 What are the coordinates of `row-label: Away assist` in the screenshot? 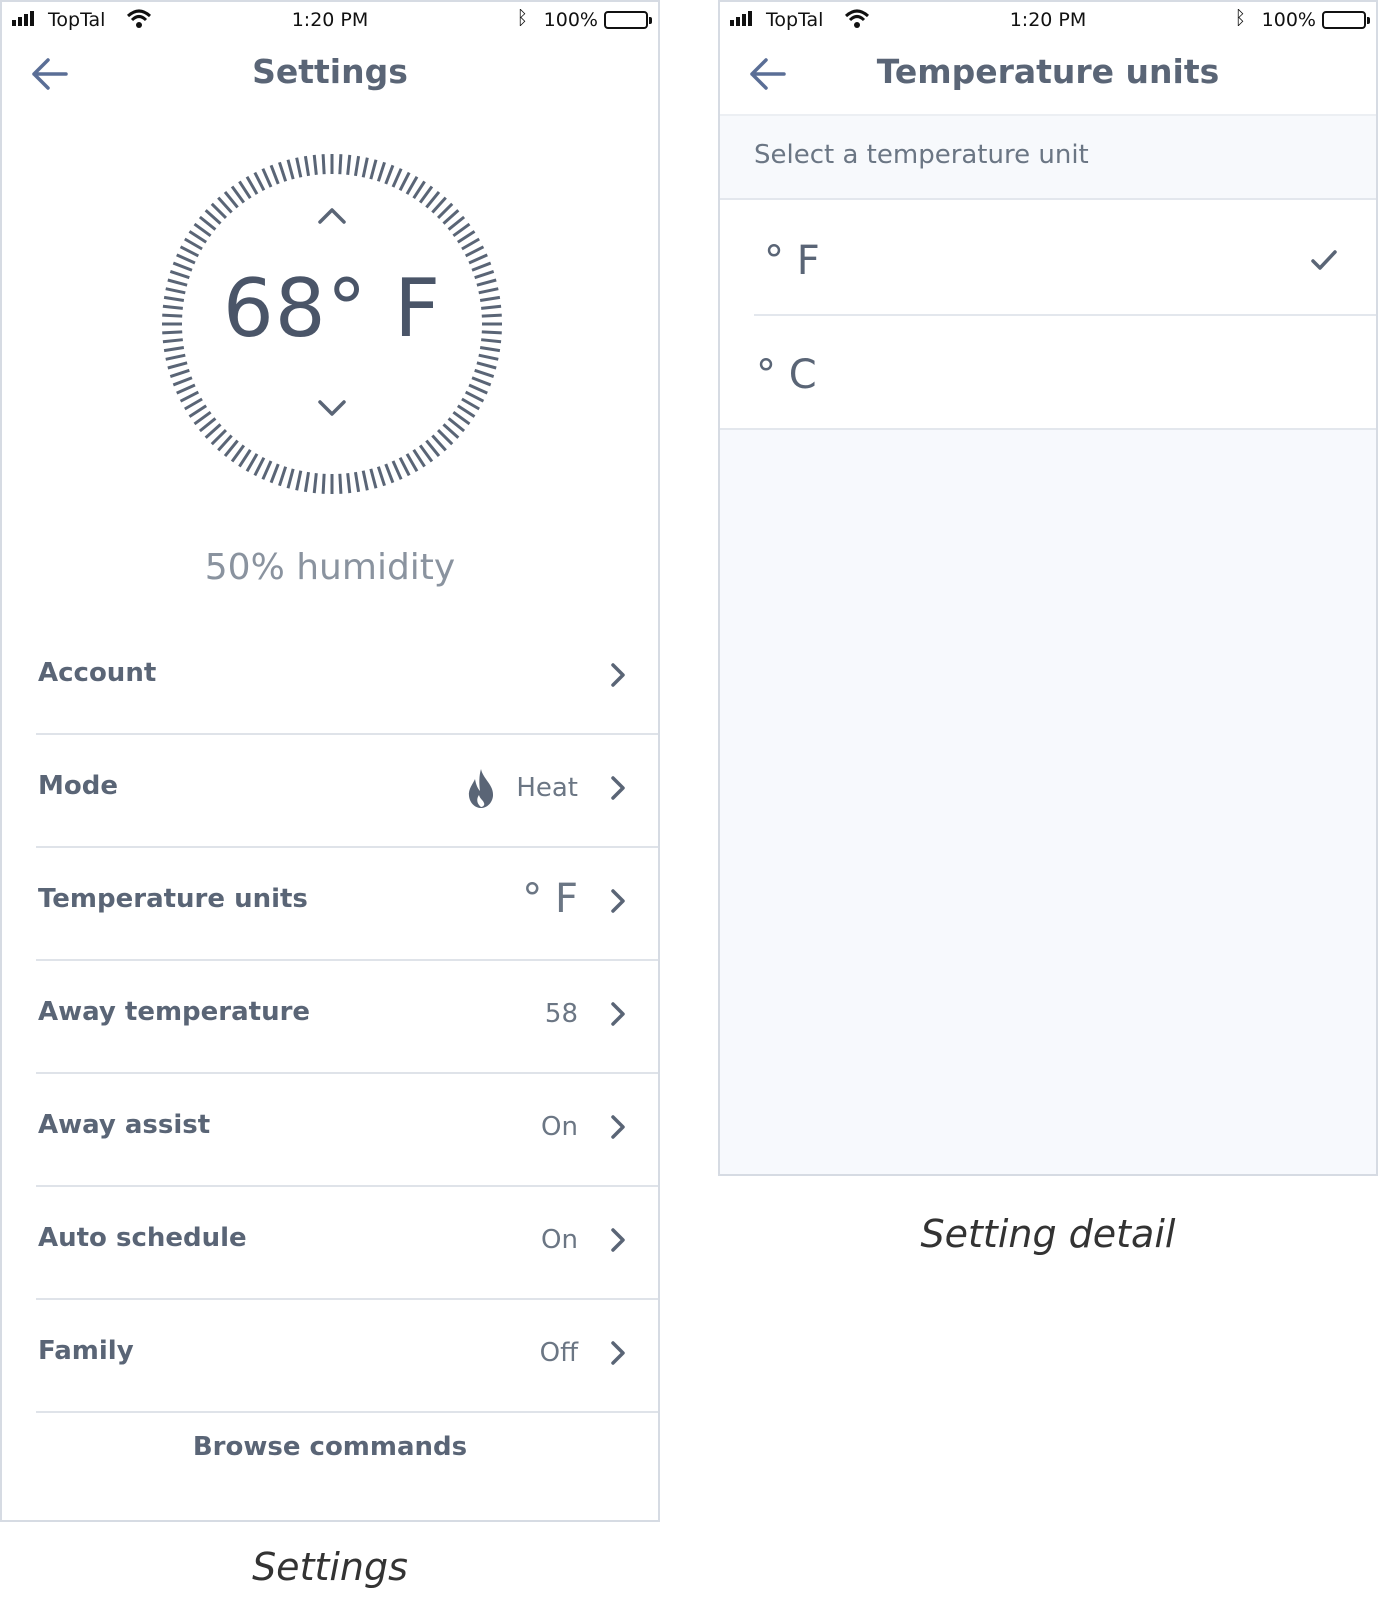 It's located at (124, 1125).